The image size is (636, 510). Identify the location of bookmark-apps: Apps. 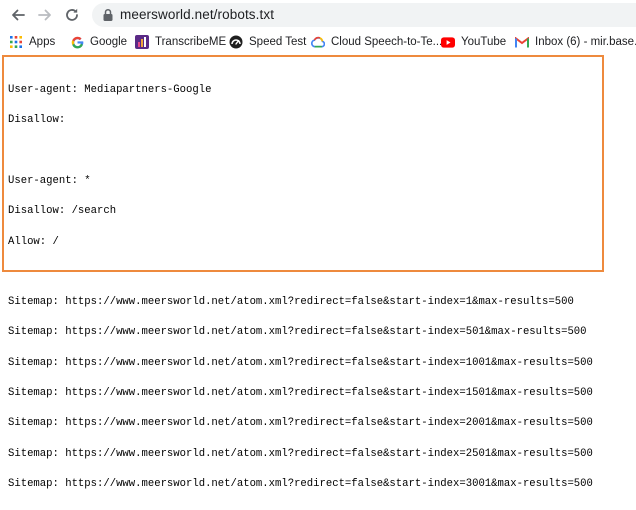
(32, 42).